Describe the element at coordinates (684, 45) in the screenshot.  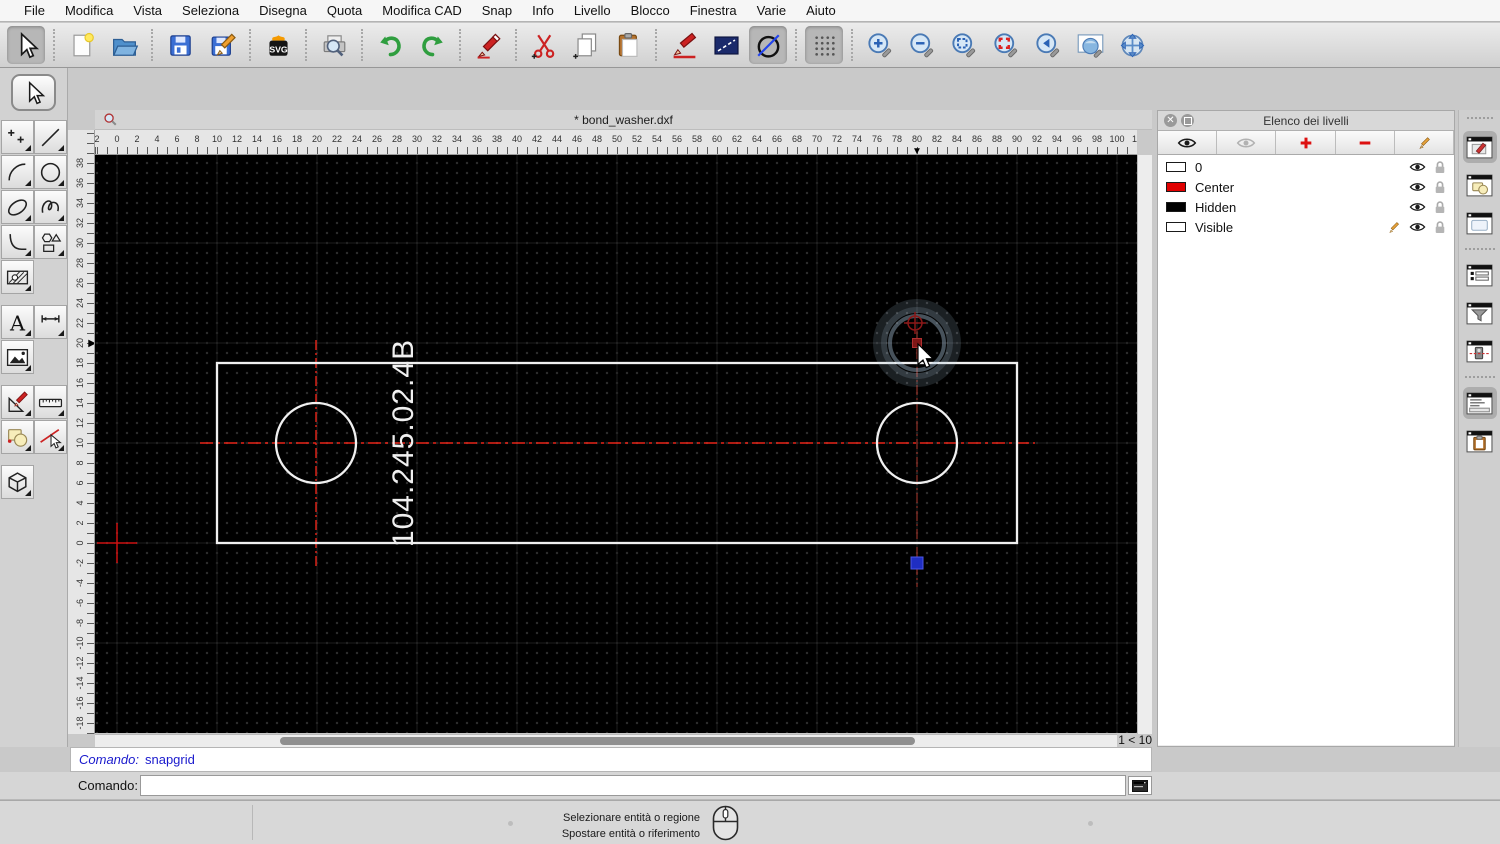
I see `pen-attributes-button` at that location.